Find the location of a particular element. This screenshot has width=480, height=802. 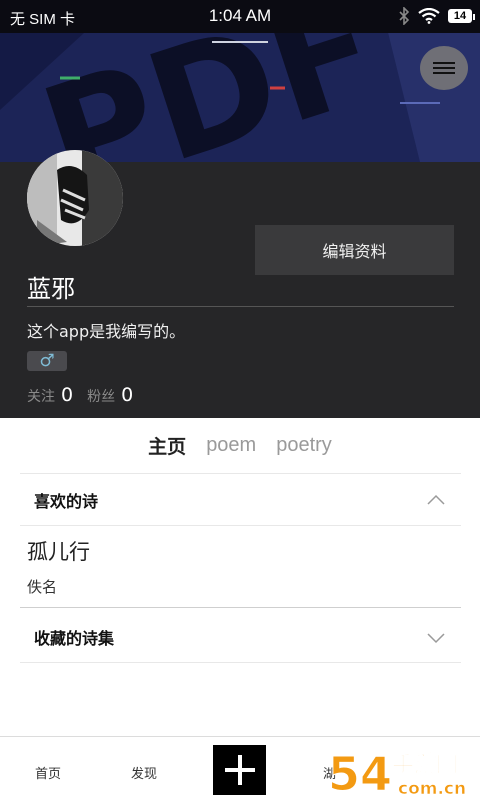

poem-title: 孤儿行 is located at coordinates (58, 552).